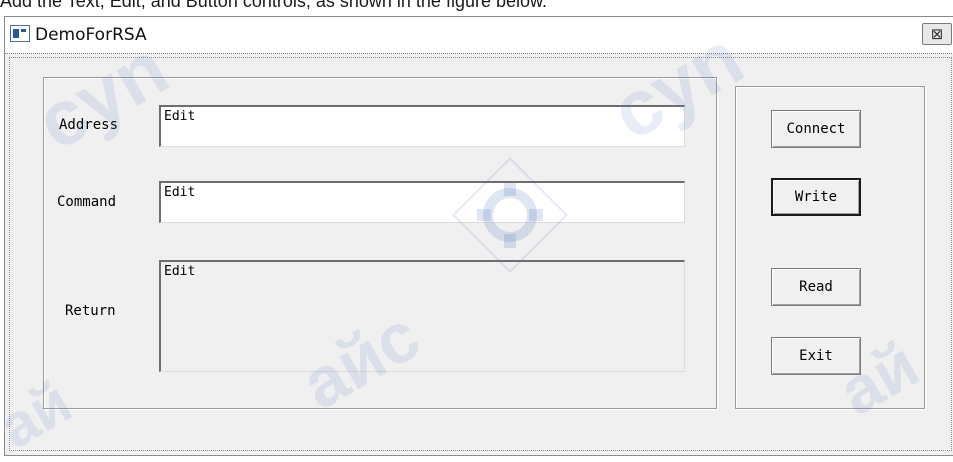  Describe the element at coordinates (91, 35) in the screenshot. I see `window-title: DemoForRSA` at that location.